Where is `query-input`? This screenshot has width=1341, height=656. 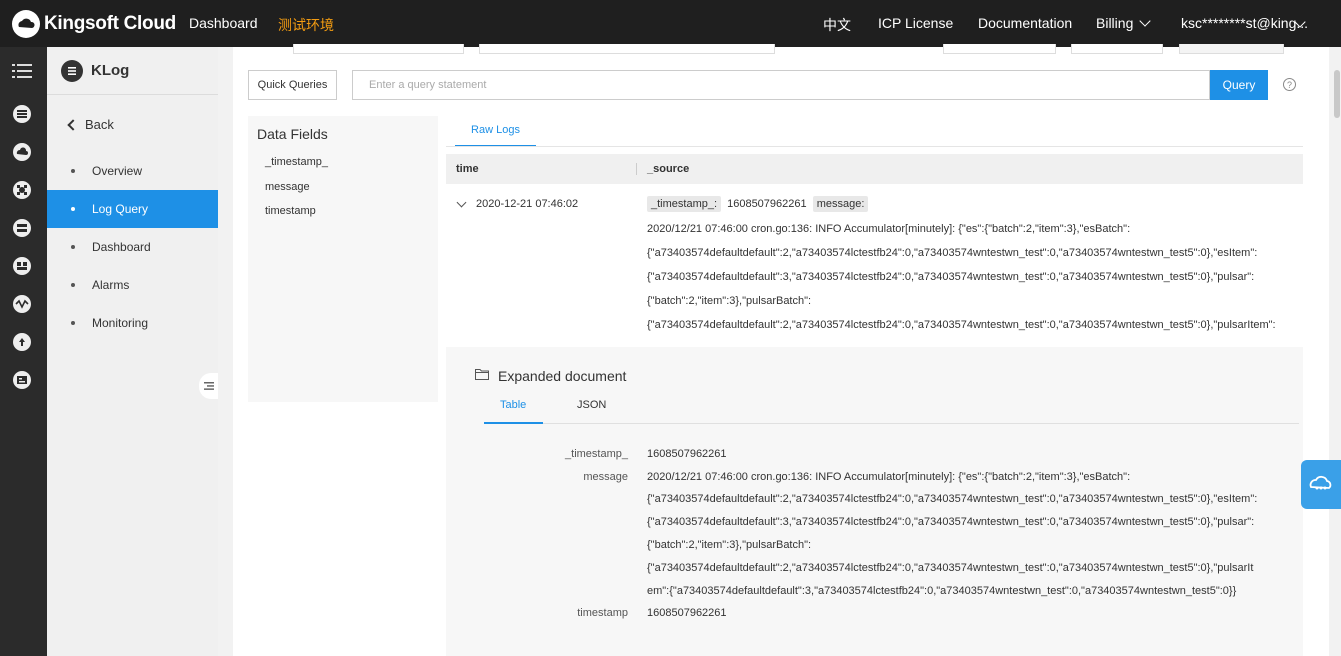
query-input is located at coordinates (781, 85).